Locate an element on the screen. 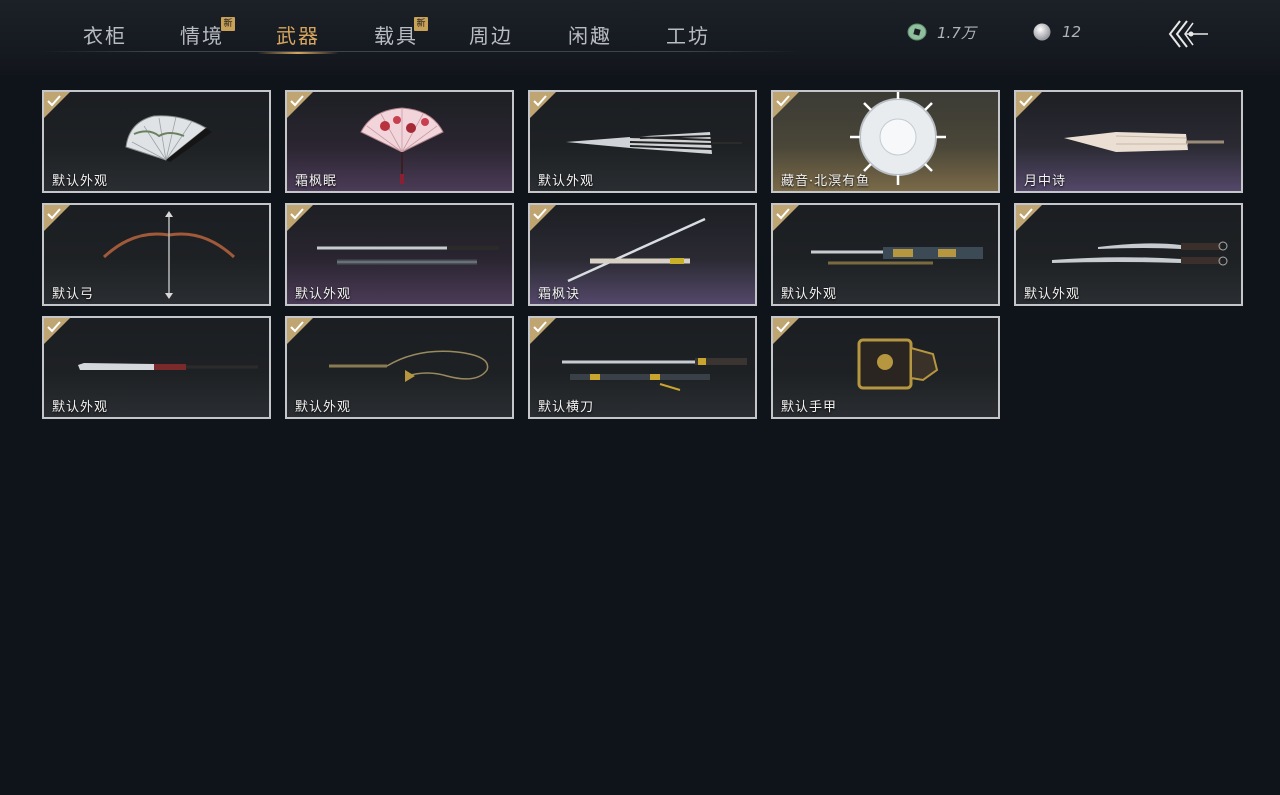 This screenshot has height=795, width=1280. tab-scenes: 情境 新 is located at coordinates (202, 35).